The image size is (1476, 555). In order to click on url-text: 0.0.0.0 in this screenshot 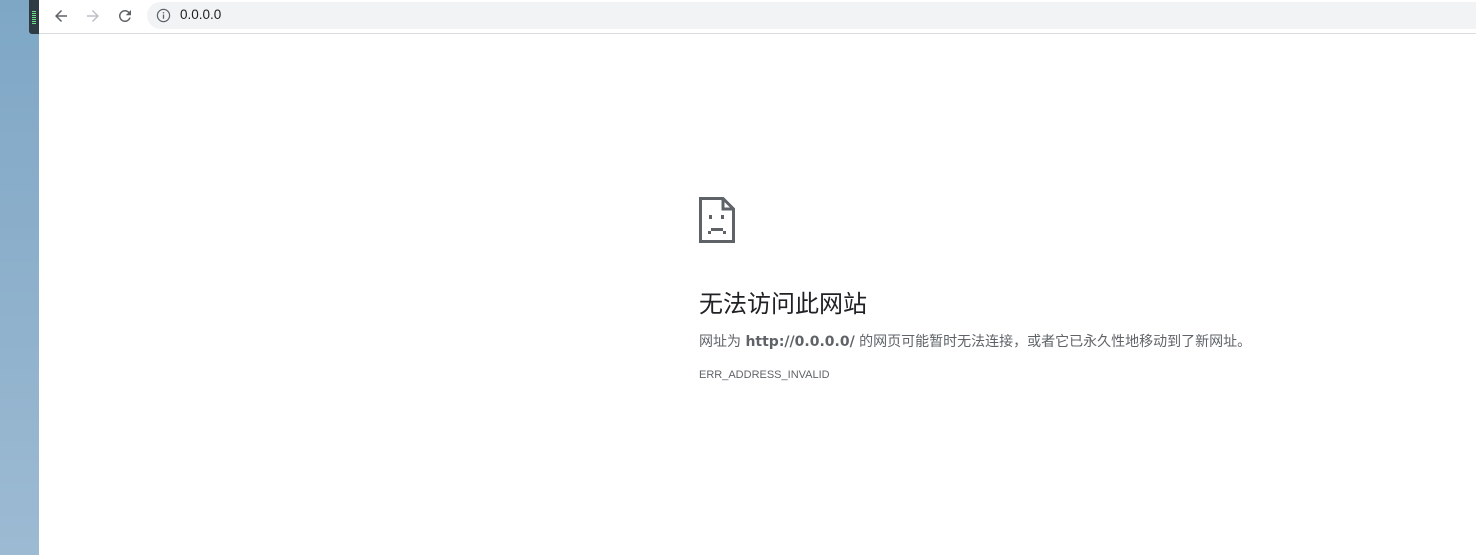, I will do `click(200, 14)`.